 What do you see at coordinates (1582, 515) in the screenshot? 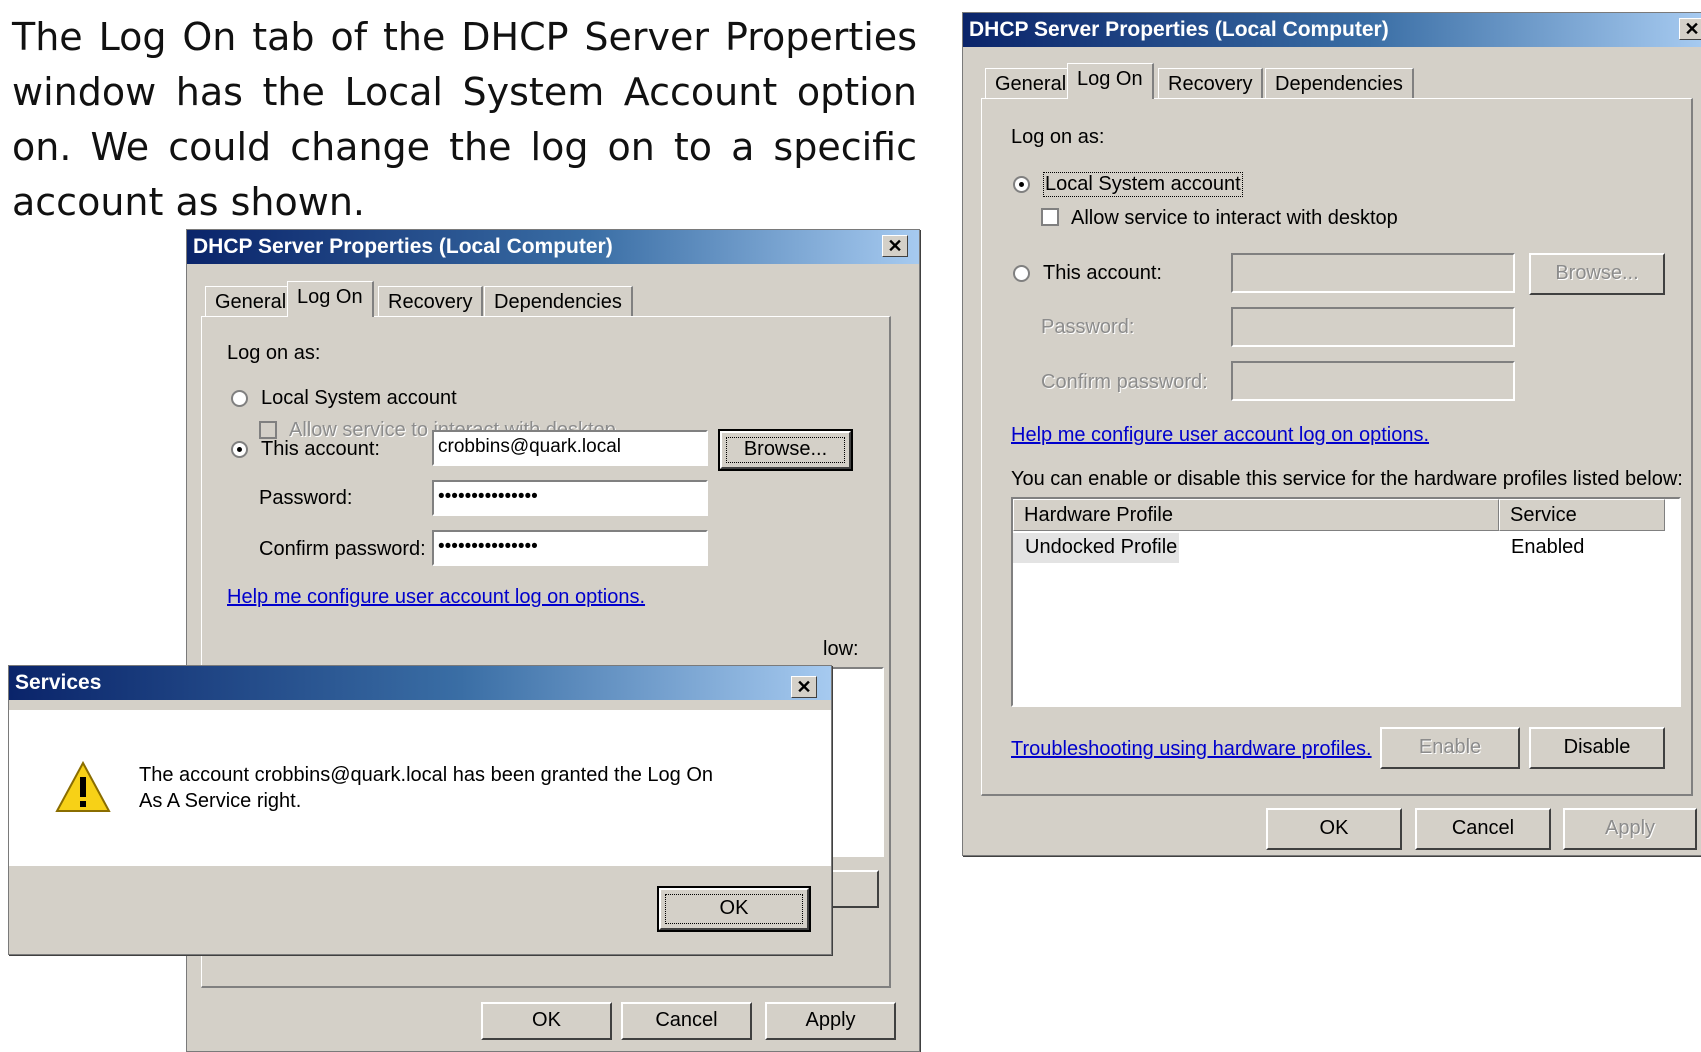
I see `column-header-service: Service` at bounding box center [1582, 515].